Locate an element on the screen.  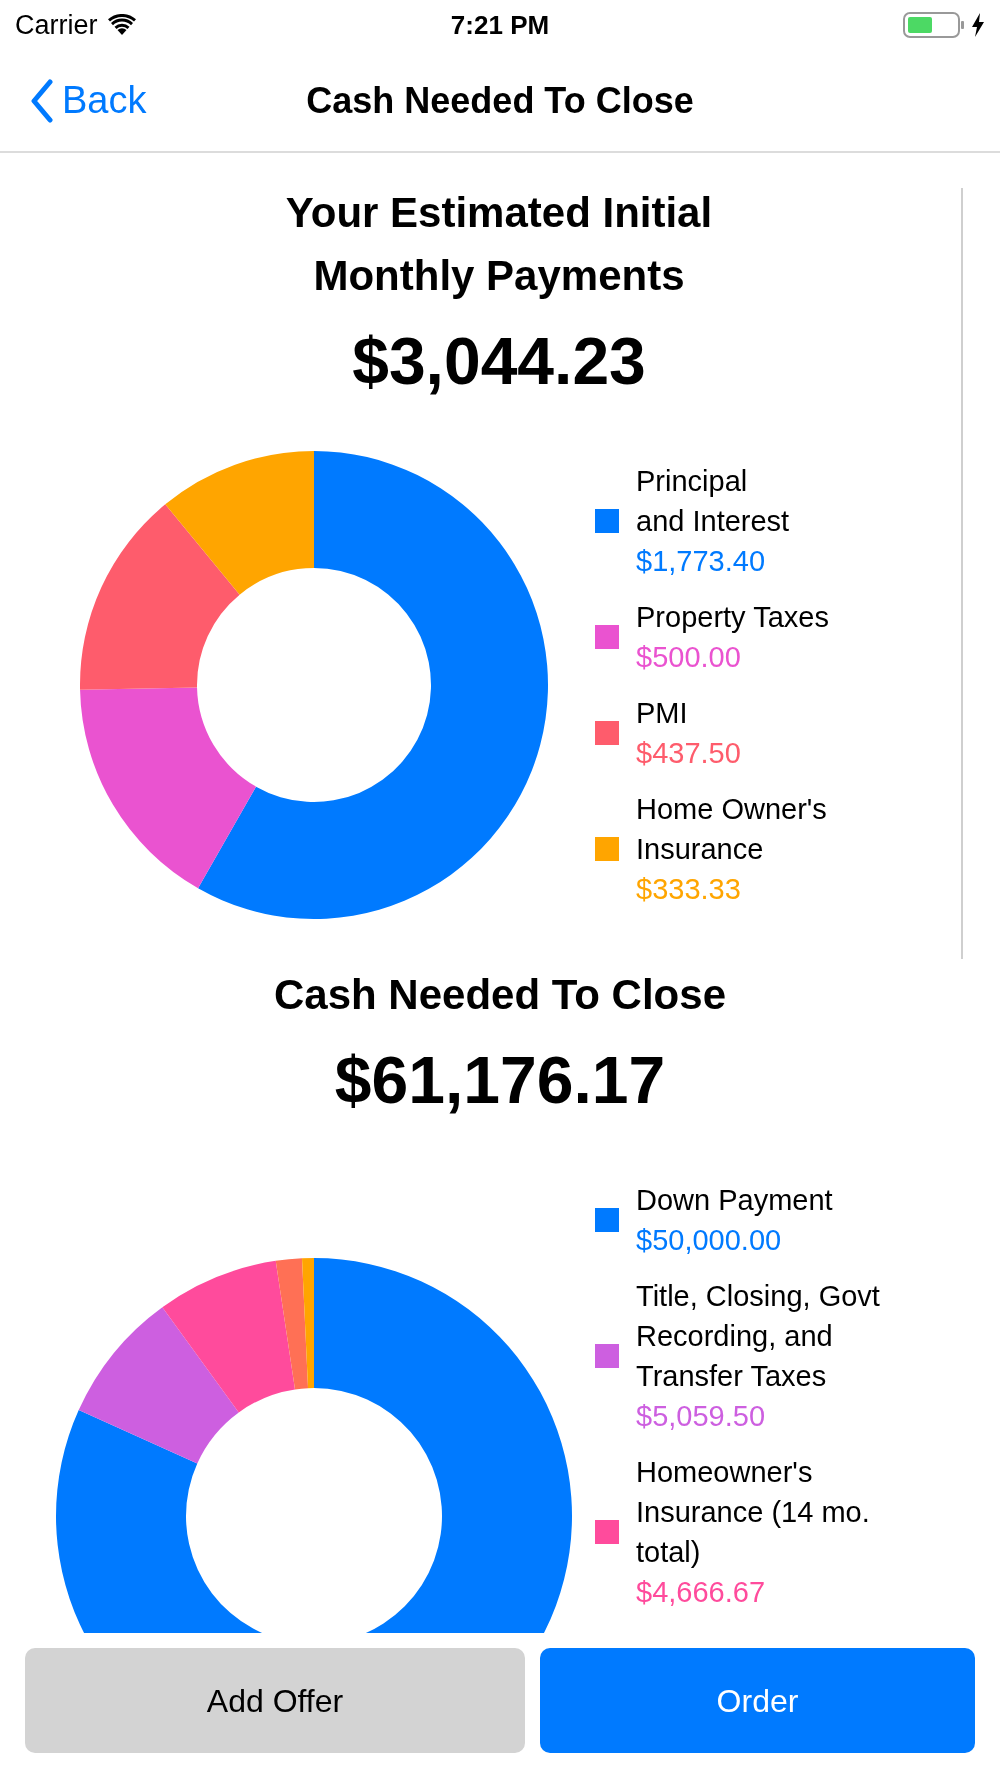
legend-label: Principal is located at coordinates (692, 481).